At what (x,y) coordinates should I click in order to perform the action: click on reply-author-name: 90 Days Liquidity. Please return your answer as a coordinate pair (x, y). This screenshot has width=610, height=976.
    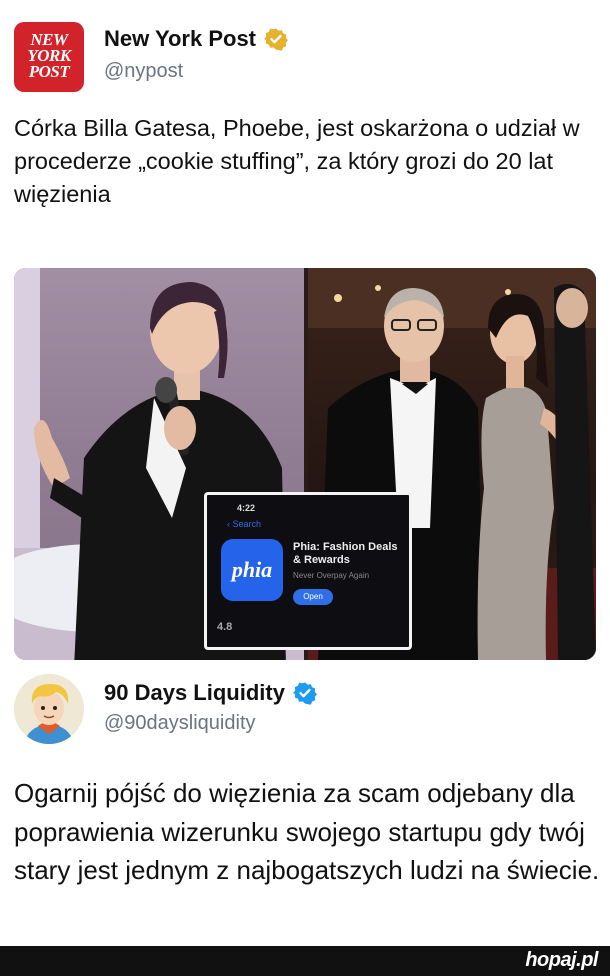
    Looking at the image, I should click on (194, 693).